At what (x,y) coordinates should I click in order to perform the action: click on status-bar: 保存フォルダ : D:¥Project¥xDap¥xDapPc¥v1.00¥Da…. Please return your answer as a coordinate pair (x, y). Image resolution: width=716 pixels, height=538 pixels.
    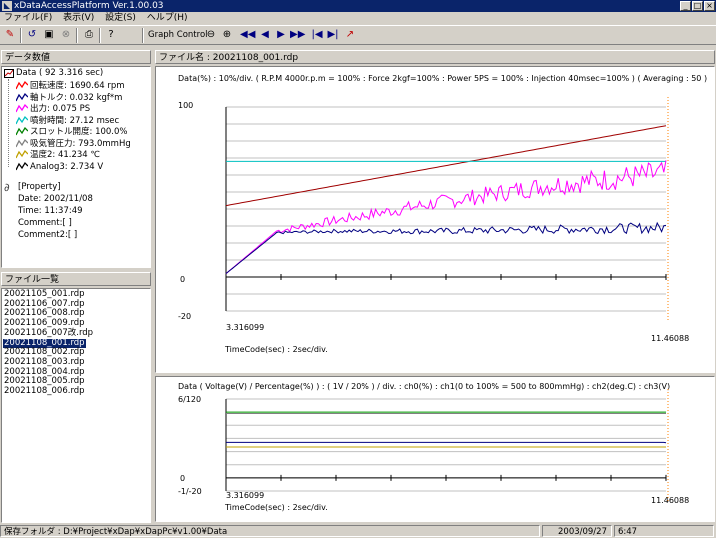
    Looking at the image, I should click on (358, 531).